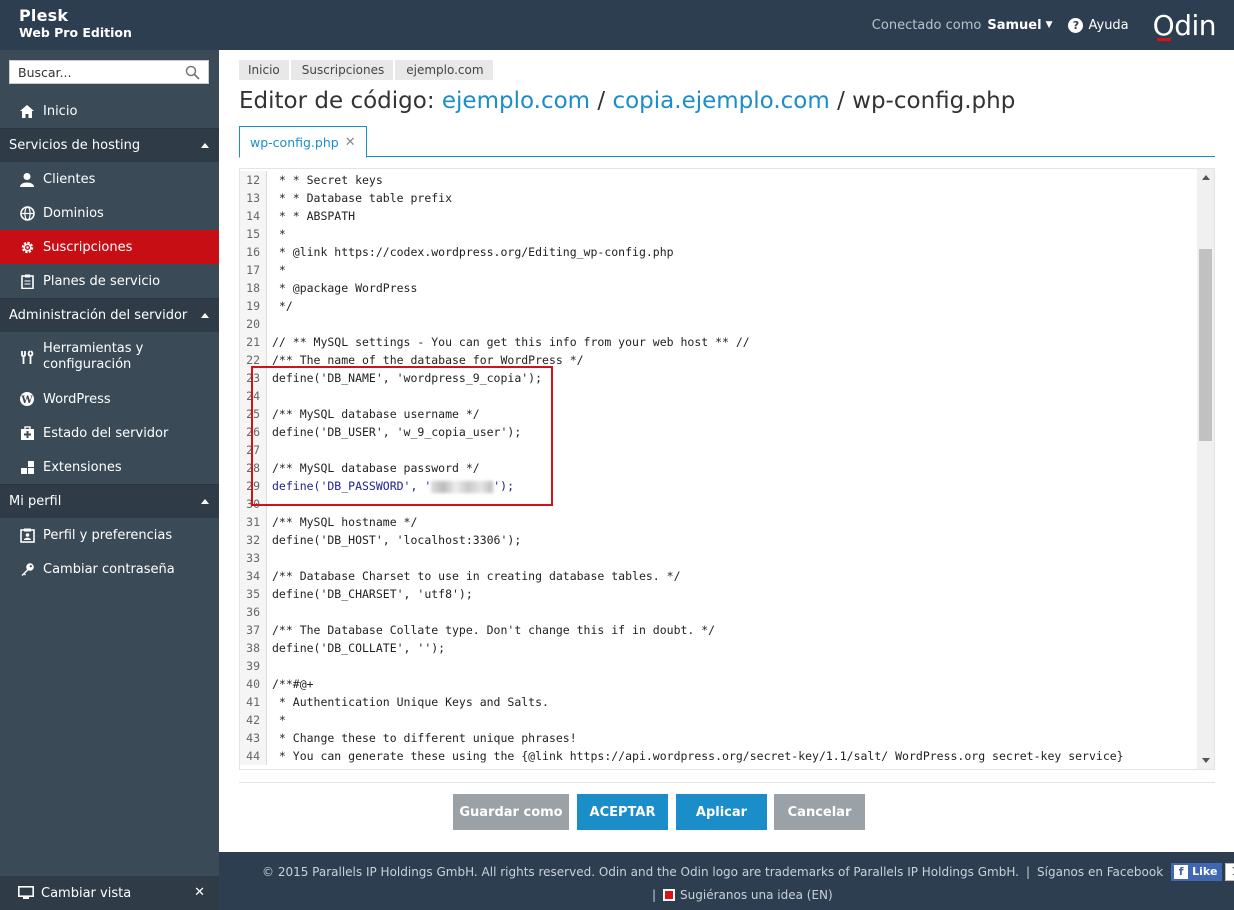 The width and height of the screenshot is (1234, 910). What do you see at coordinates (1049, 25) in the screenshot?
I see `chevron-down-icon: ▼` at bounding box center [1049, 25].